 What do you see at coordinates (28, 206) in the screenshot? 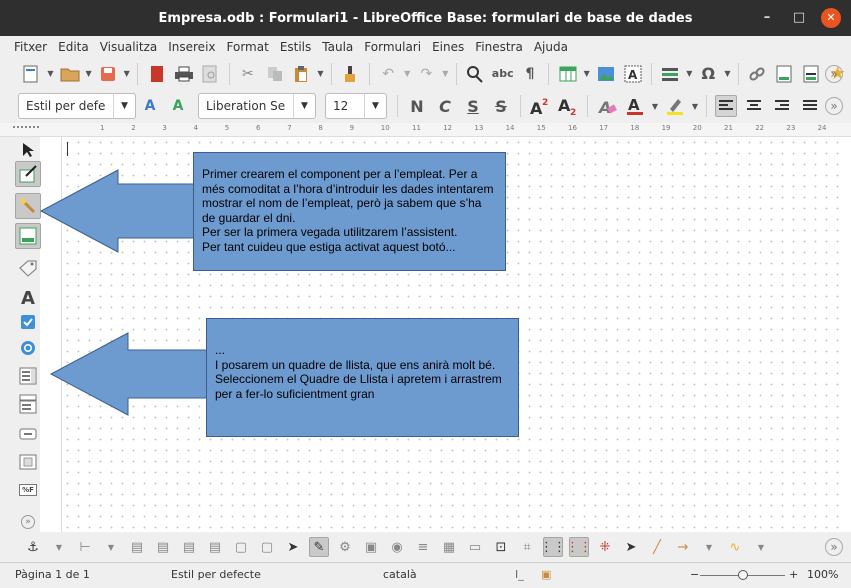
I see `control-wizards-icon` at bounding box center [28, 206].